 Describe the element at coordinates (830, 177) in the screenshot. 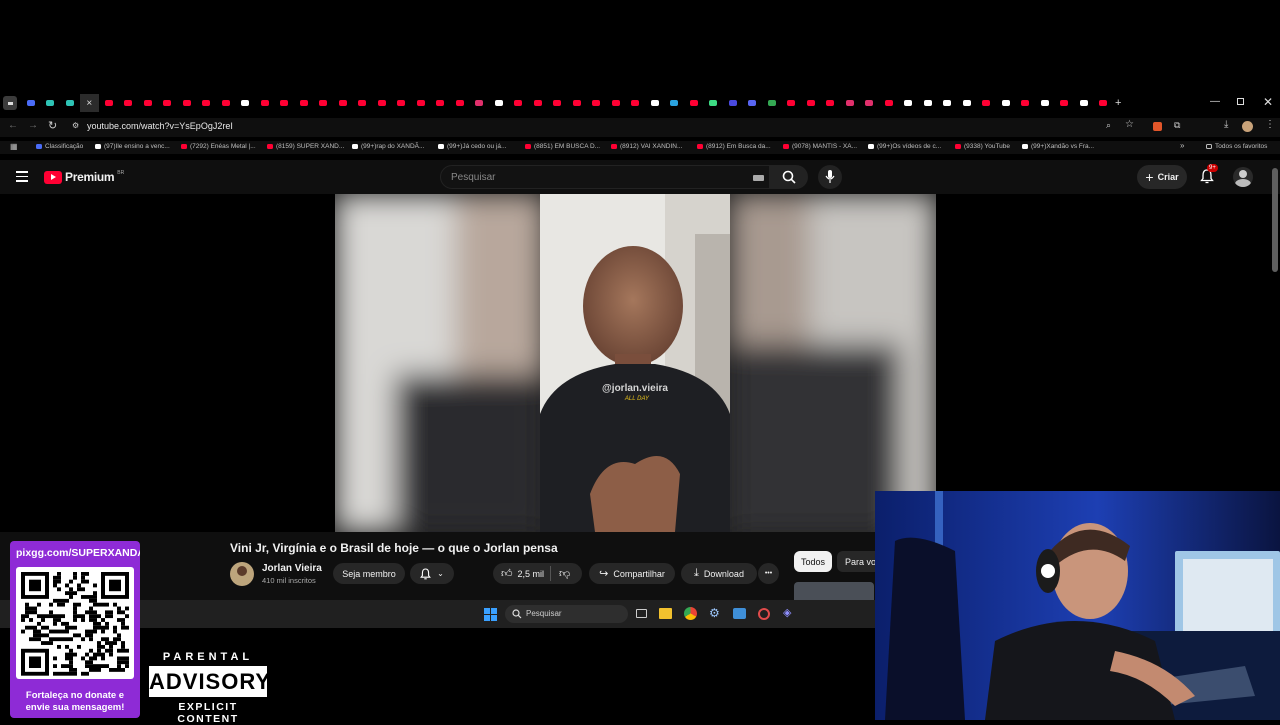

I see `voice-search-button` at that location.